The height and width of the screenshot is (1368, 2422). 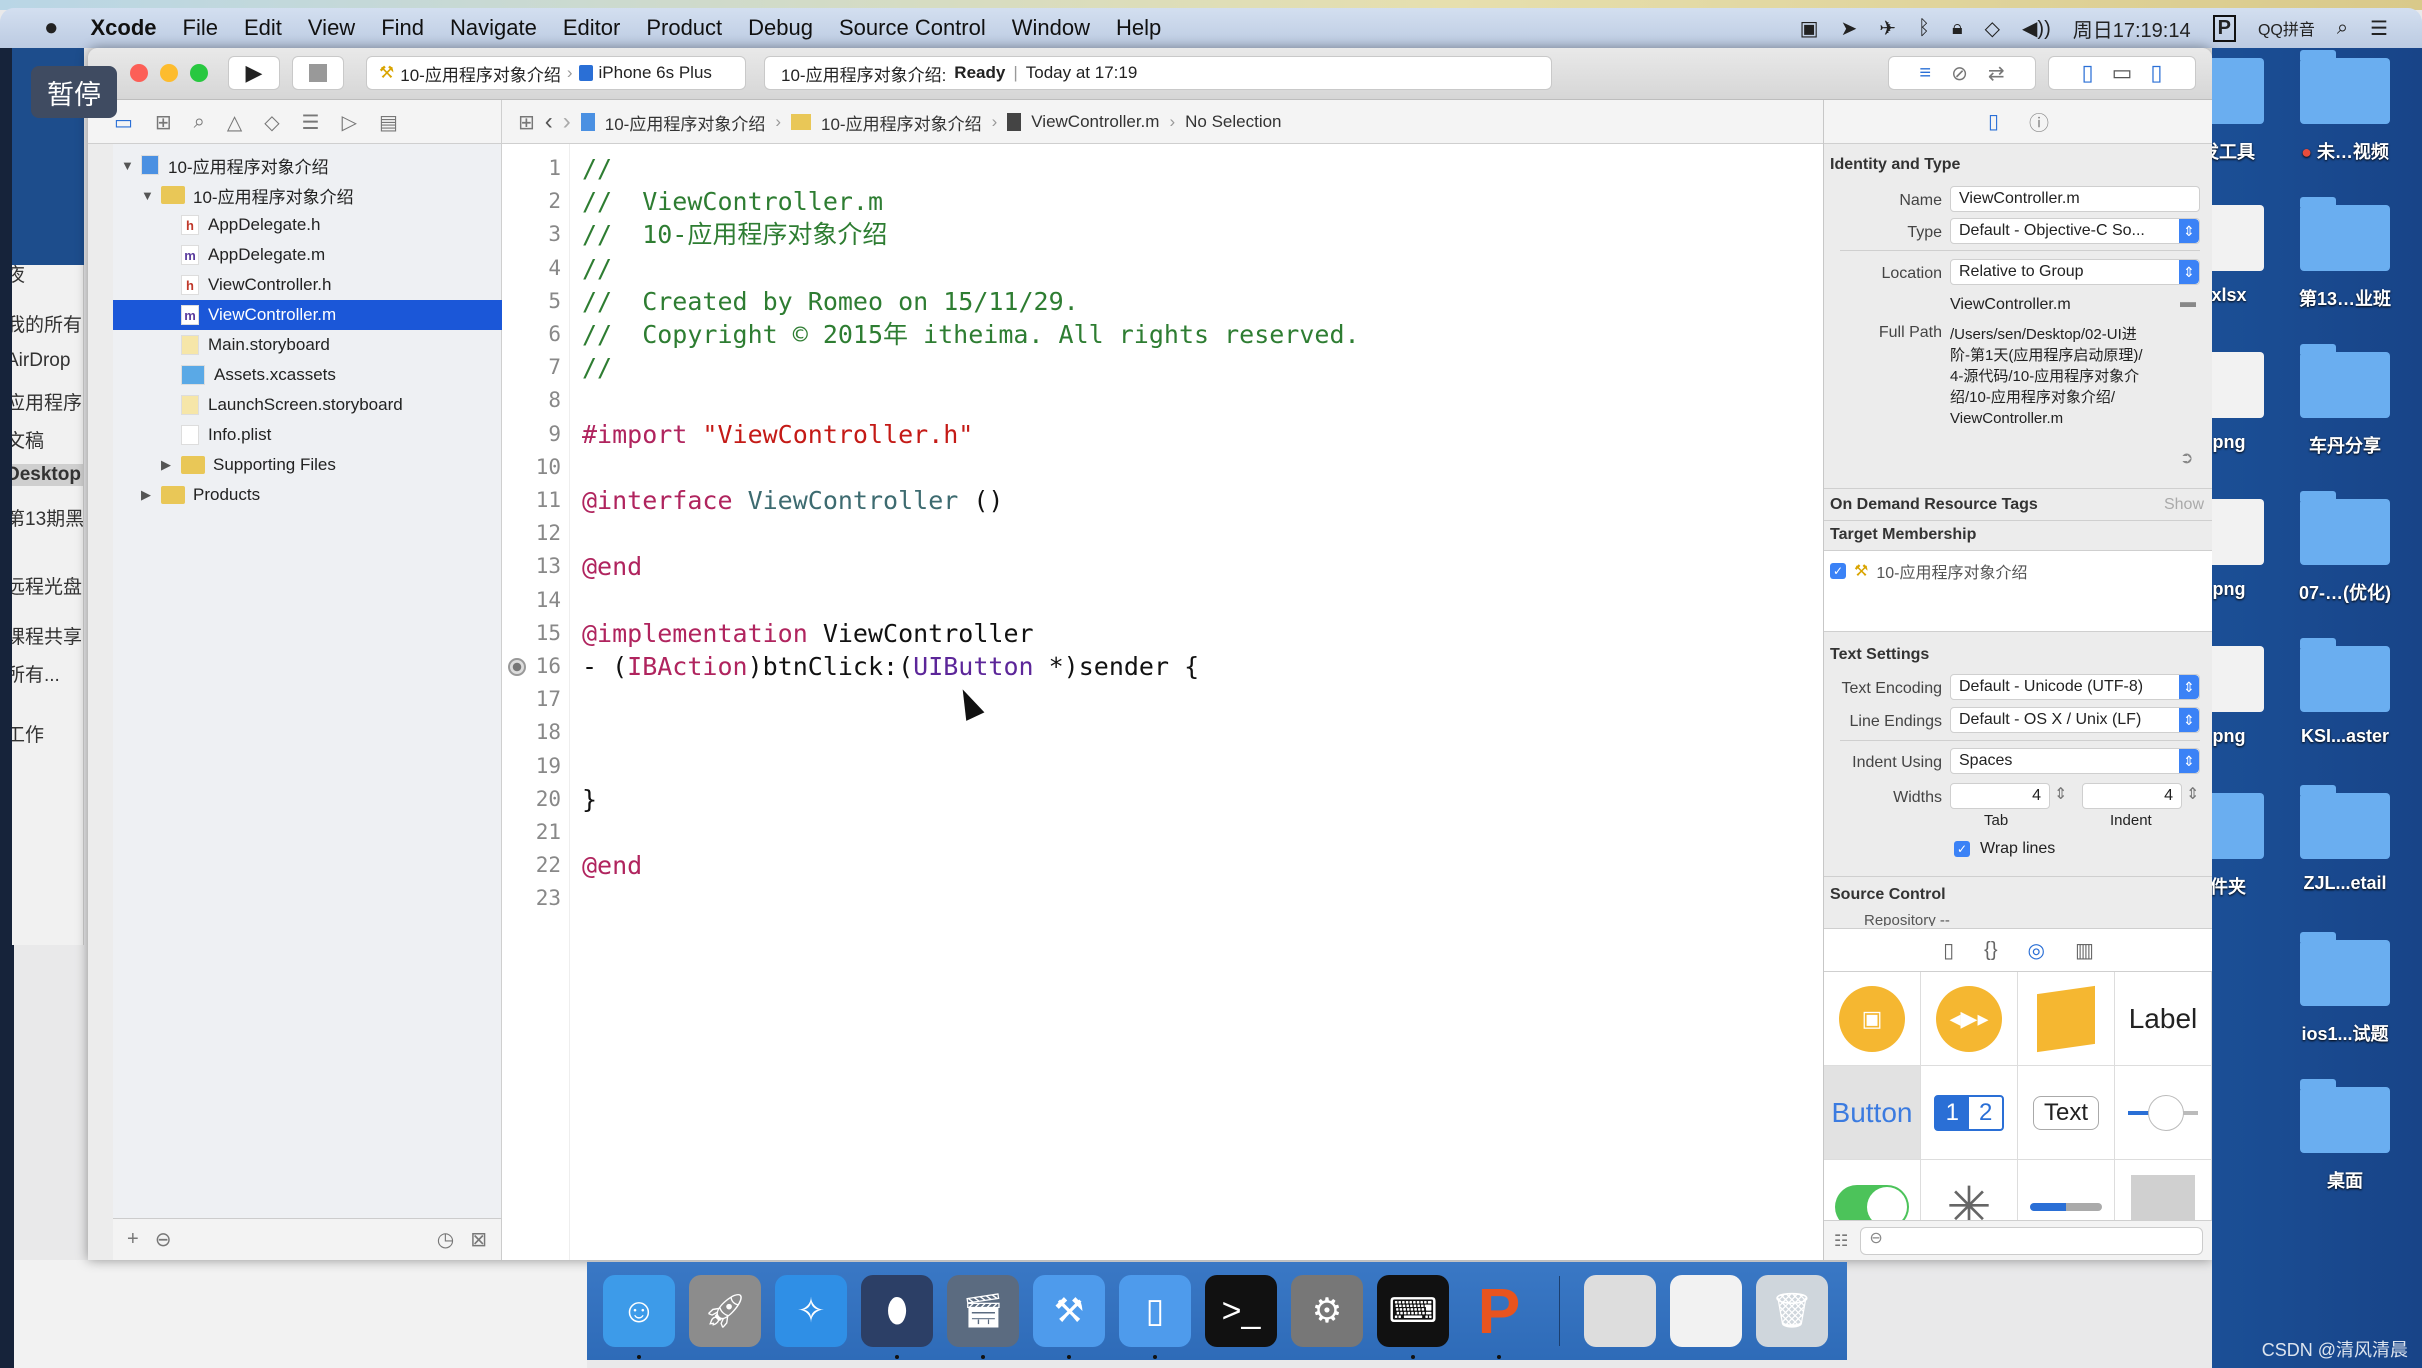 I want to click on finder-sidebar-item: 课程共享, so click(x=47, y=635).